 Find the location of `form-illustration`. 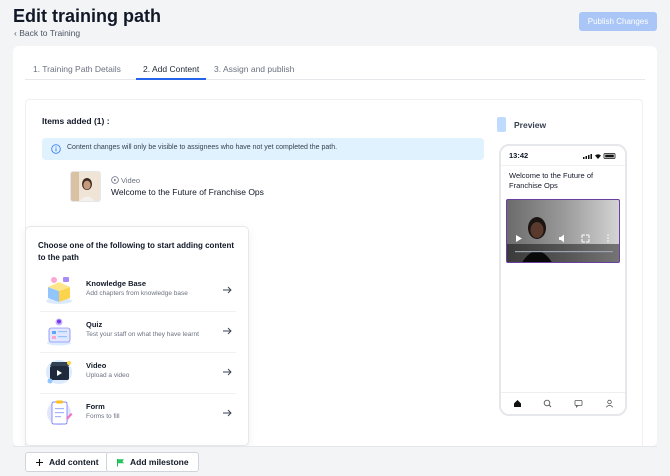

form-illustration is located at coordinates (60, 412).